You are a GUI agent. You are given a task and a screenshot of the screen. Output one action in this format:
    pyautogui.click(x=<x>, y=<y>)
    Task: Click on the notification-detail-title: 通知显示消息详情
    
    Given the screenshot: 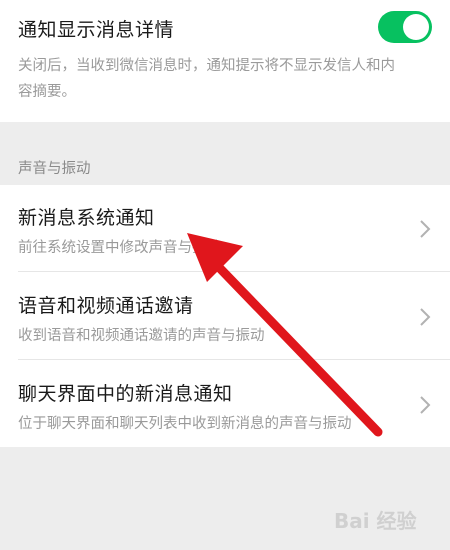 What is the action you would take?
    pyautogui.click(x=96, y=30)
    